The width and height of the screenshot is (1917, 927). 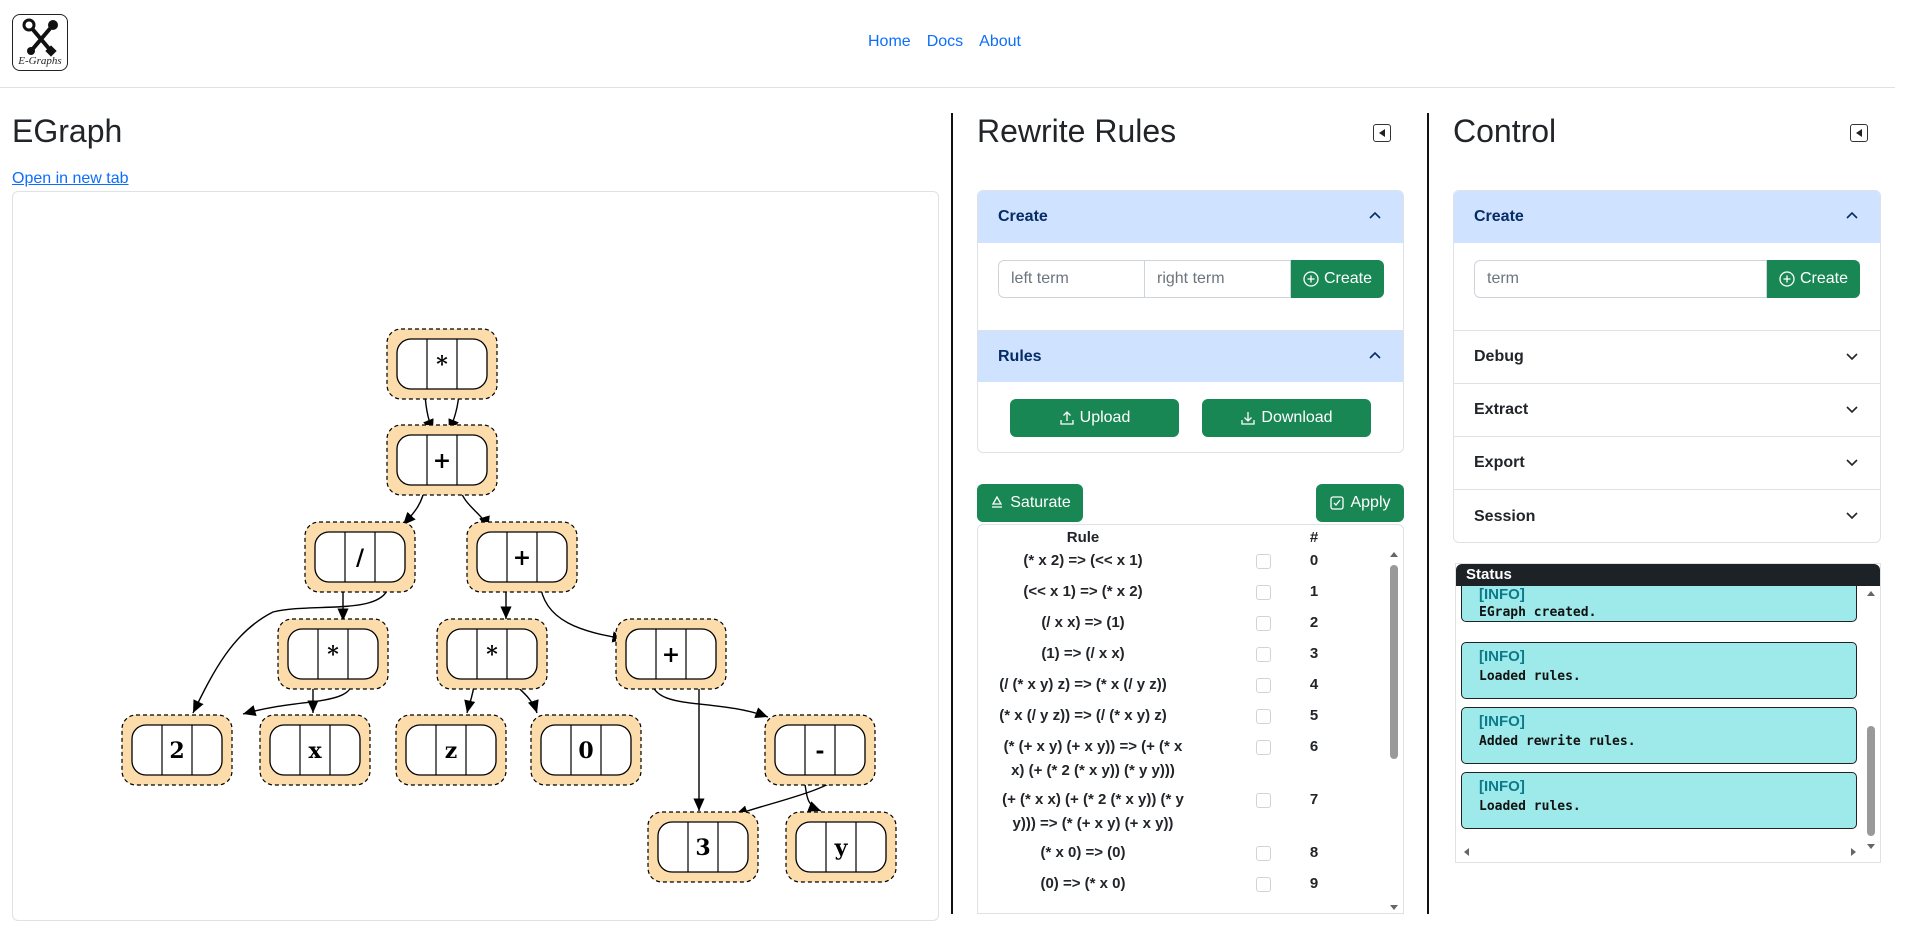 I want to click on rule-number: 3, so click(x=1314, y=653).